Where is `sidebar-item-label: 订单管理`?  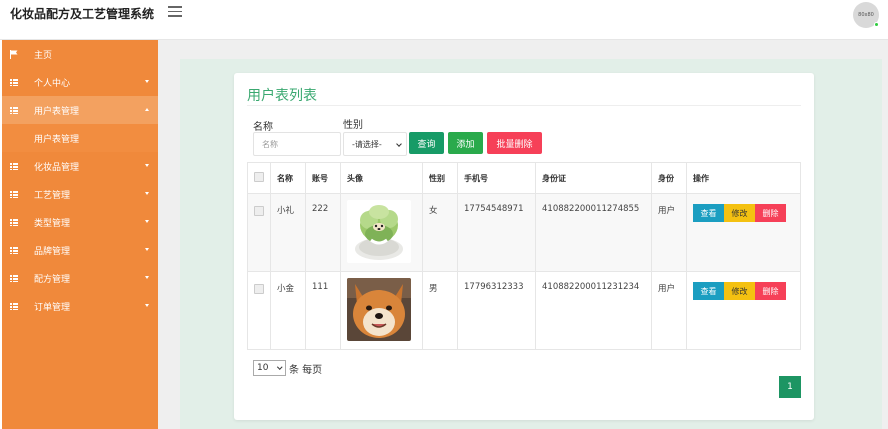
sidebar-item-label: 订单管理 is located at coordinates (52, 307).